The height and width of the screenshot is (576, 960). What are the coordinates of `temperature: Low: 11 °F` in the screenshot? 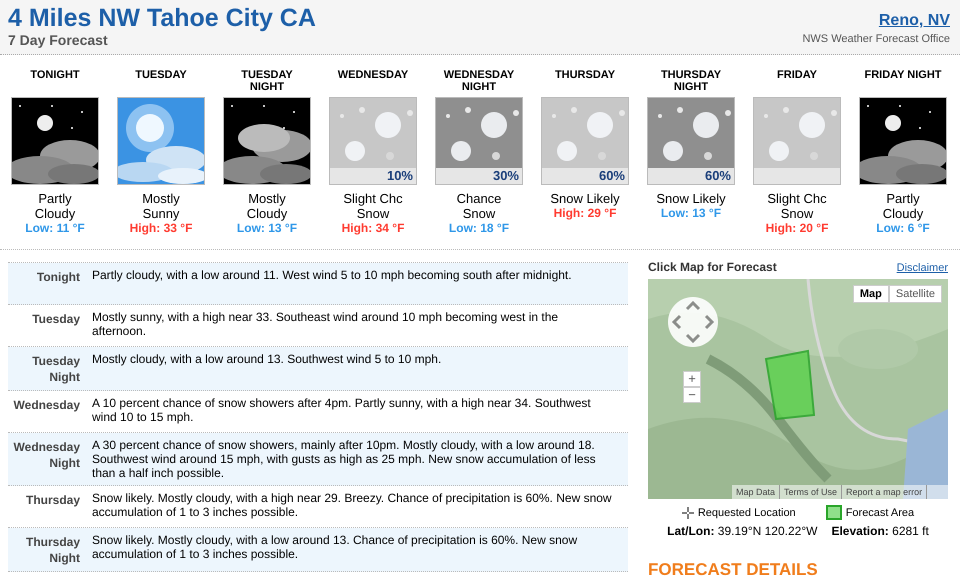 It's located at (55, 228).